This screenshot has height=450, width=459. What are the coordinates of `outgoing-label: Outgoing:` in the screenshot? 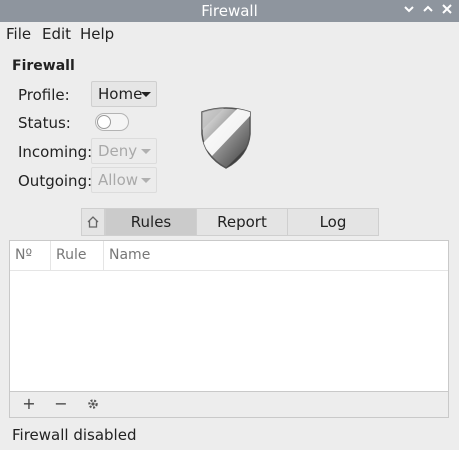 It's located at (55, 181).